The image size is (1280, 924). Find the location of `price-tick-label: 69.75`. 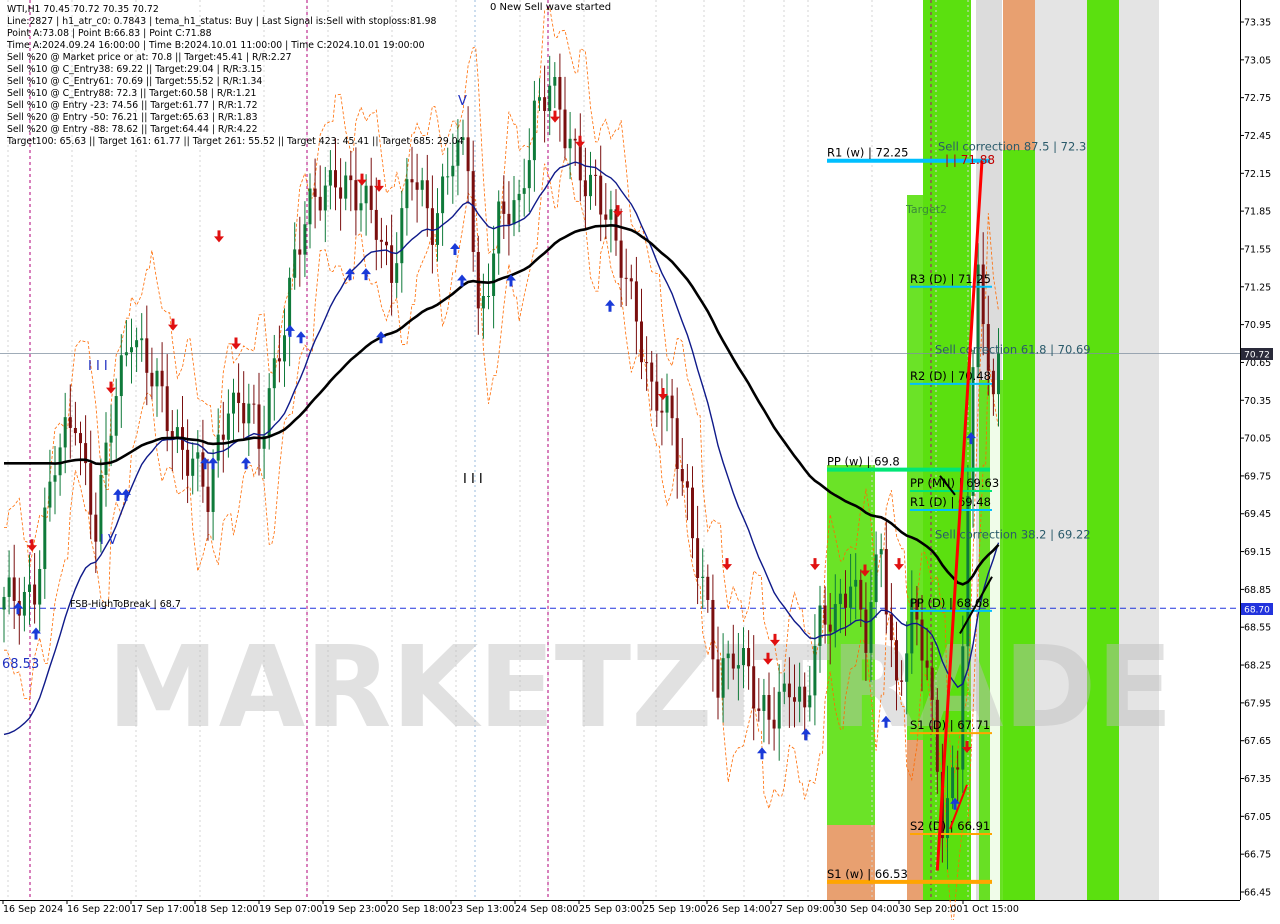

price-tick-label: 69.75 is located at coordinates (1257, 476).